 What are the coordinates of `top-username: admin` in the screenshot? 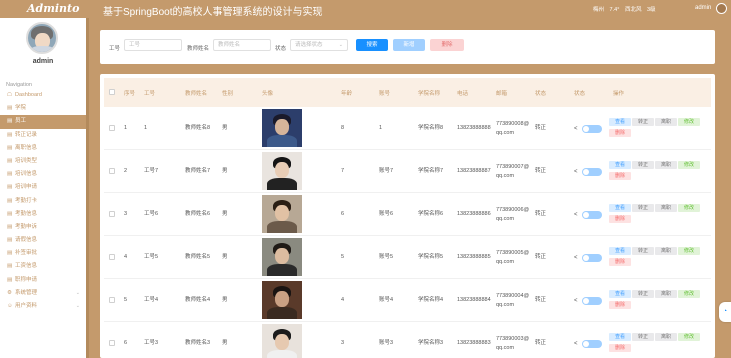 It's located at (703, 8).